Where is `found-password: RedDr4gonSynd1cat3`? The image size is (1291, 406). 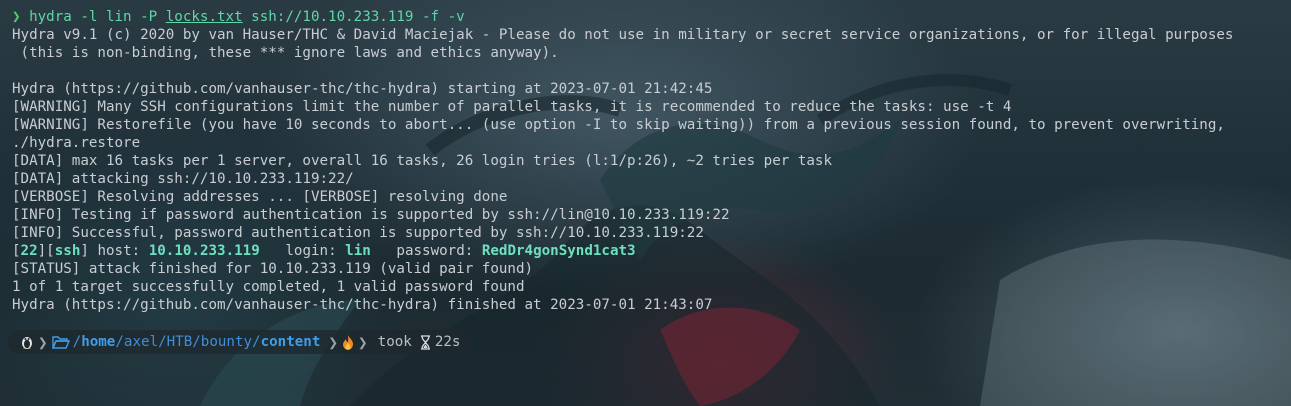 found-password: RedDr4gonSynd1cat3 is located at coordinates (558, 251).